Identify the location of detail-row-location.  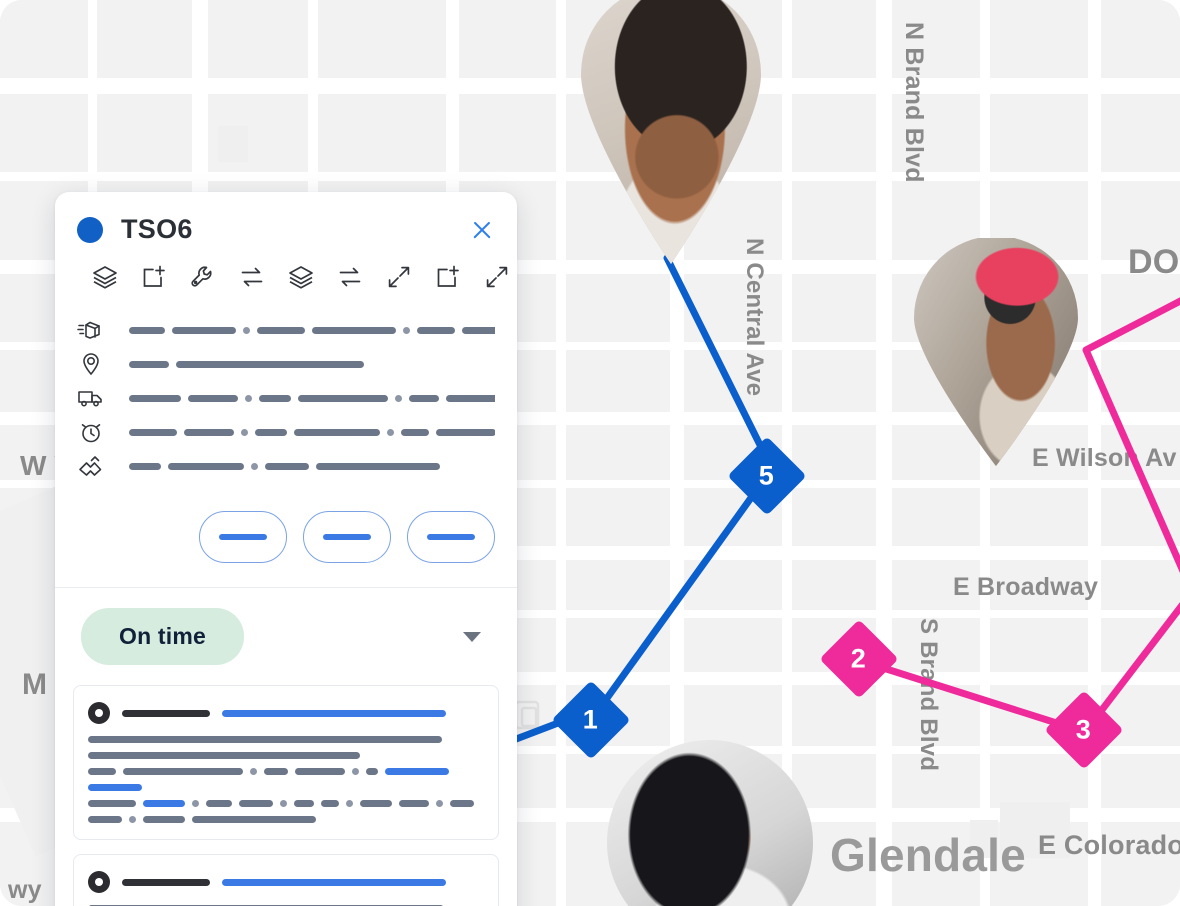
(286, 364).